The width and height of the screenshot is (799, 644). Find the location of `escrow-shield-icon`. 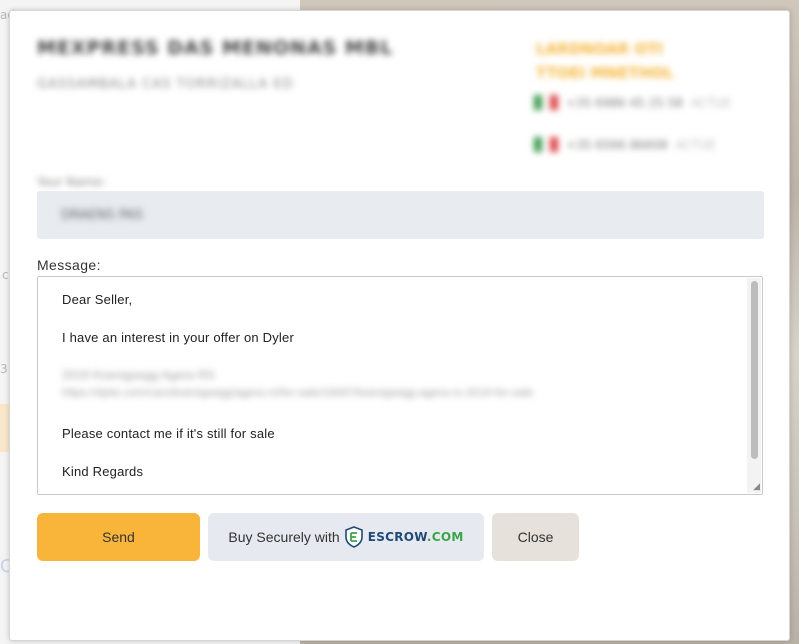

escrow-shield-icon is located at coordinates (353, 537).